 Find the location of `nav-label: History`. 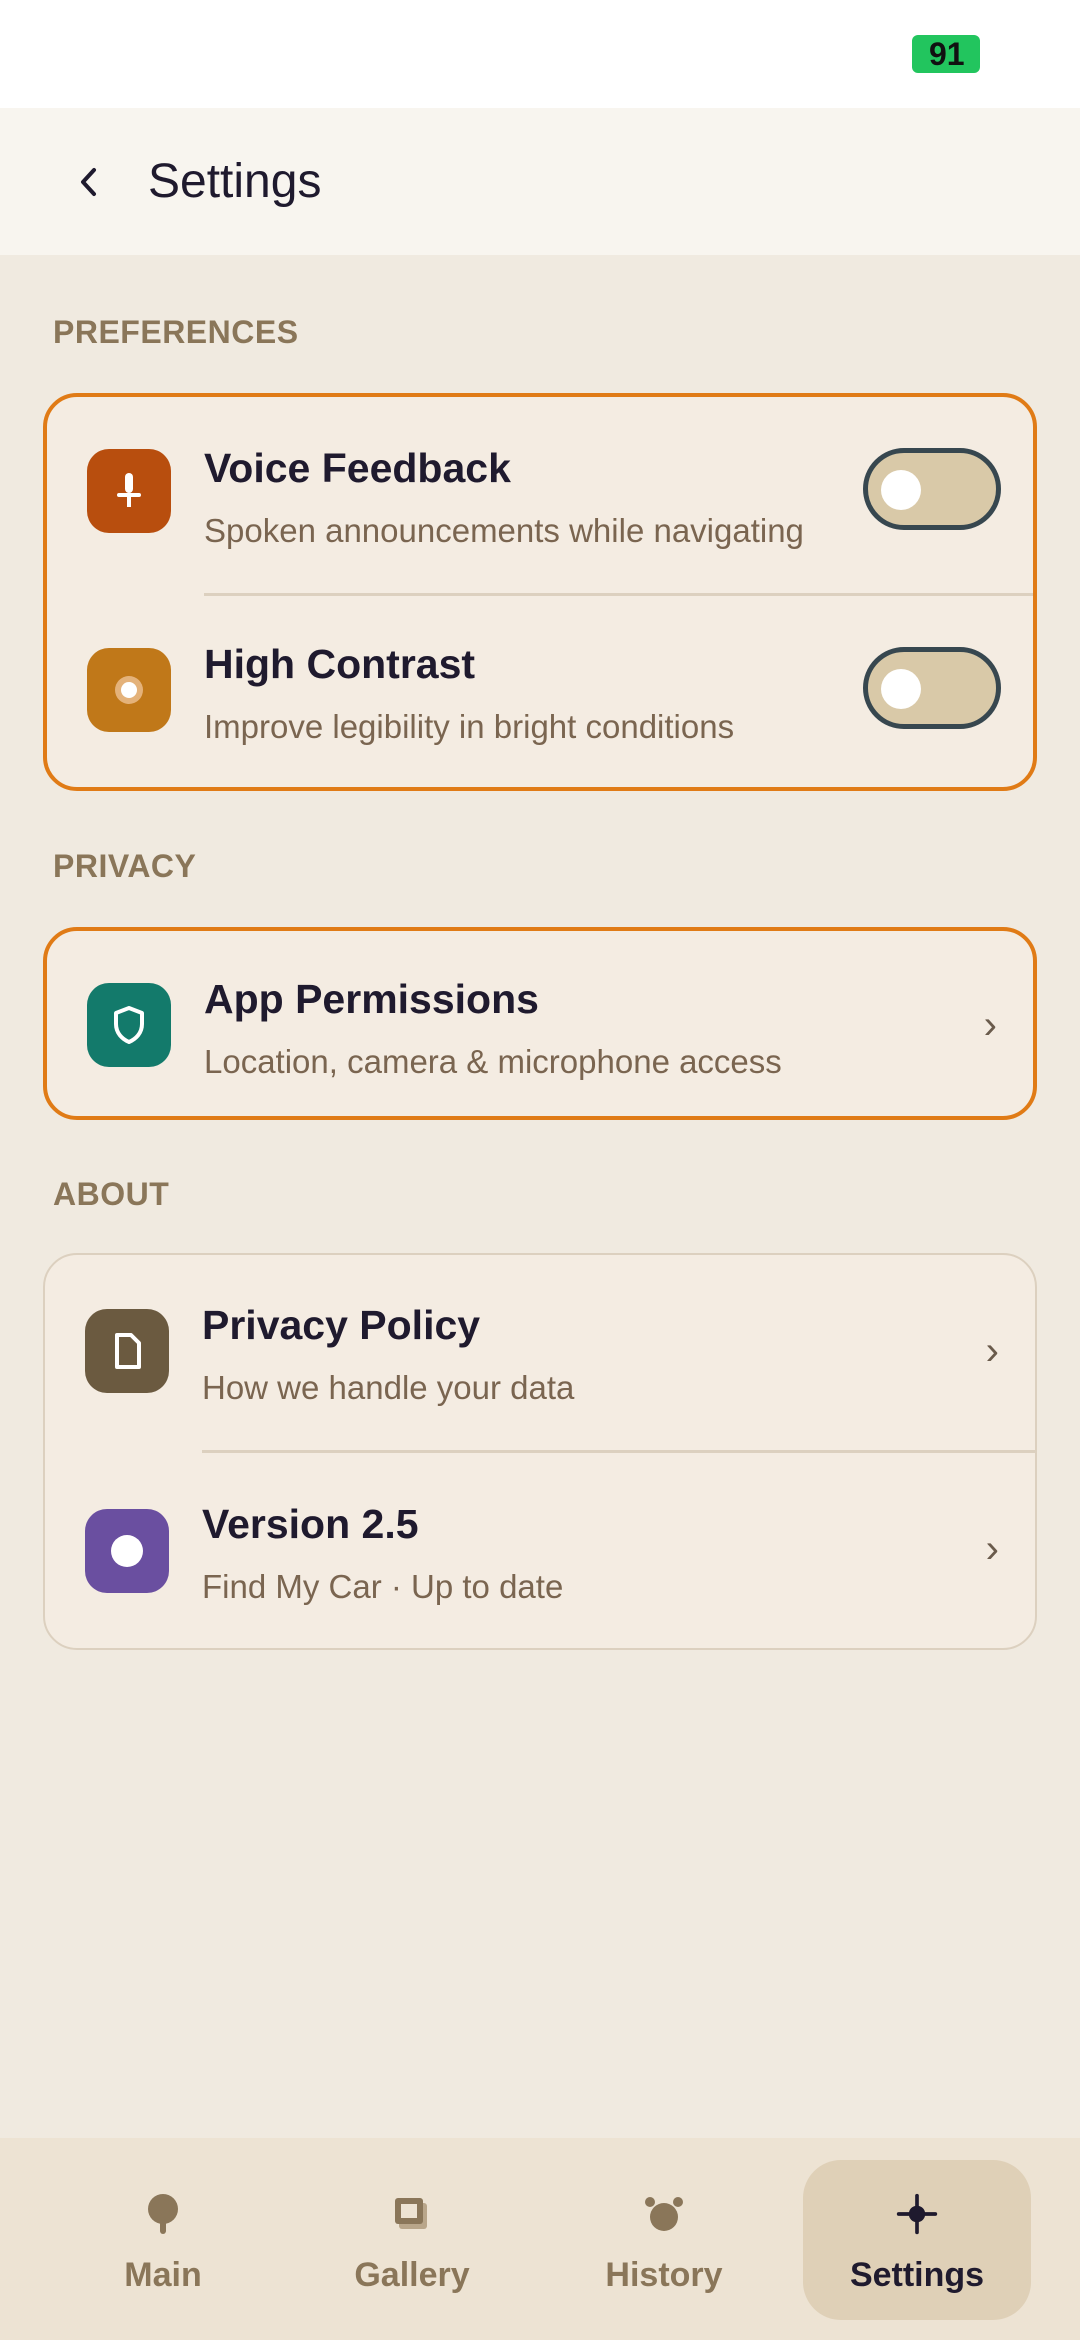

nav-label: History is located at coordinates (664, 2275).